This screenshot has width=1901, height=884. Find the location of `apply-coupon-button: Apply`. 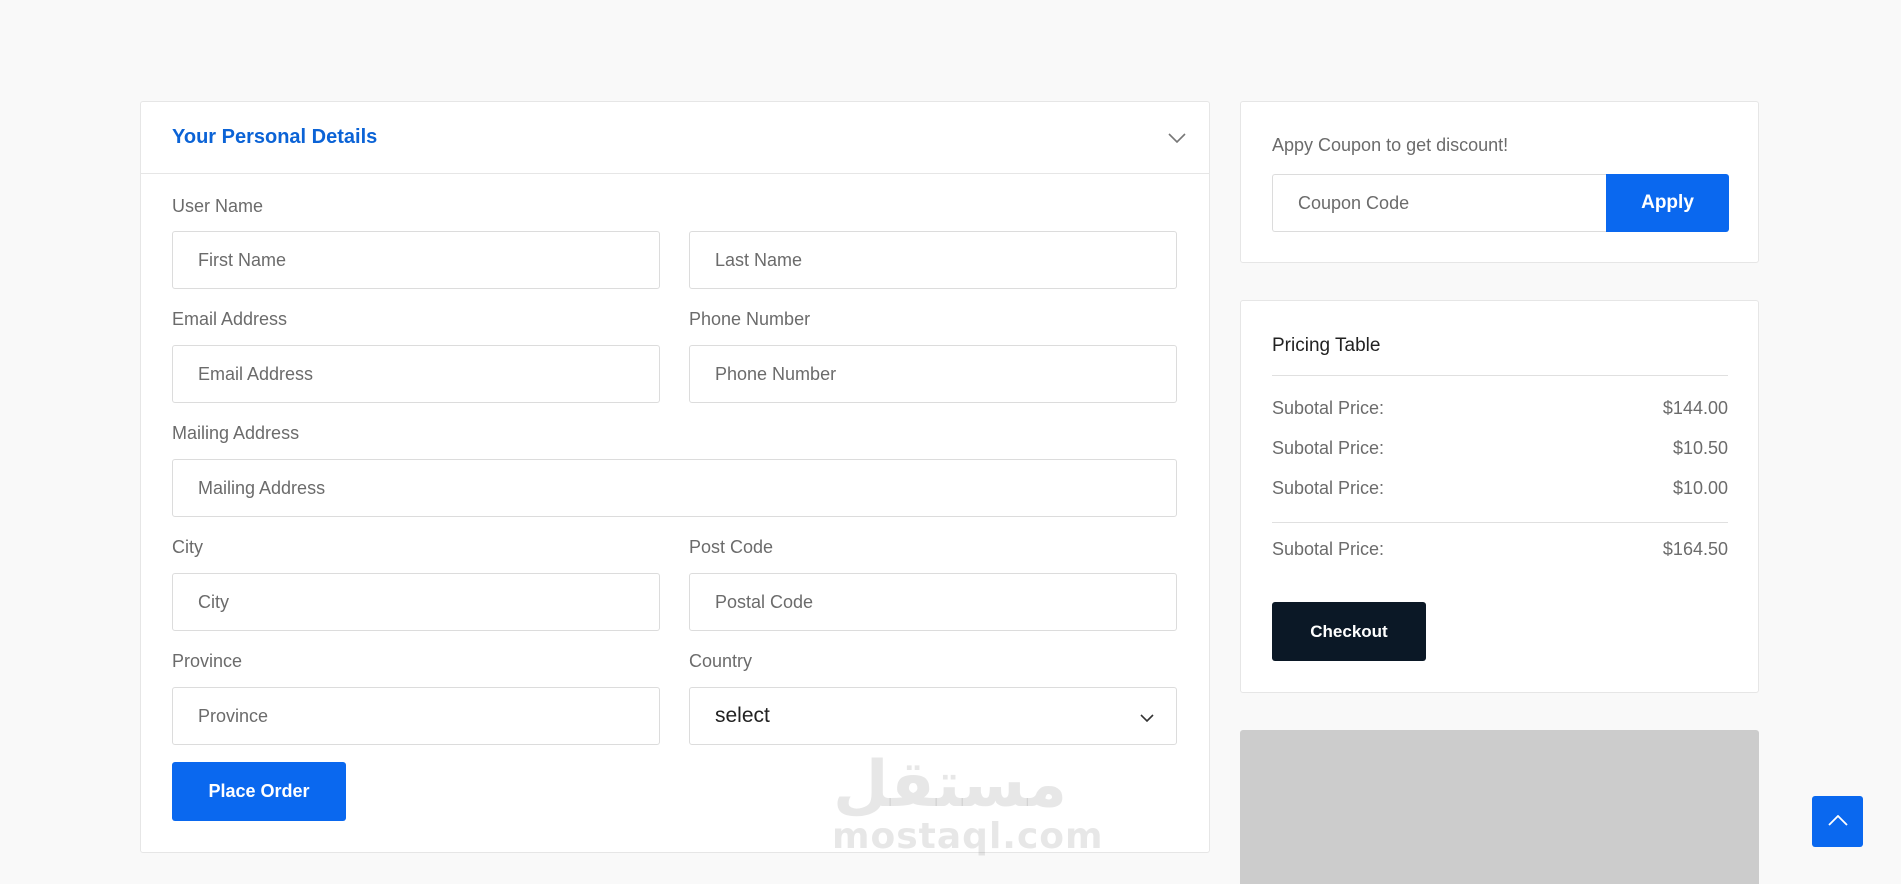

apply-coupon-button: Apply is located at coordinates (1667, 203).